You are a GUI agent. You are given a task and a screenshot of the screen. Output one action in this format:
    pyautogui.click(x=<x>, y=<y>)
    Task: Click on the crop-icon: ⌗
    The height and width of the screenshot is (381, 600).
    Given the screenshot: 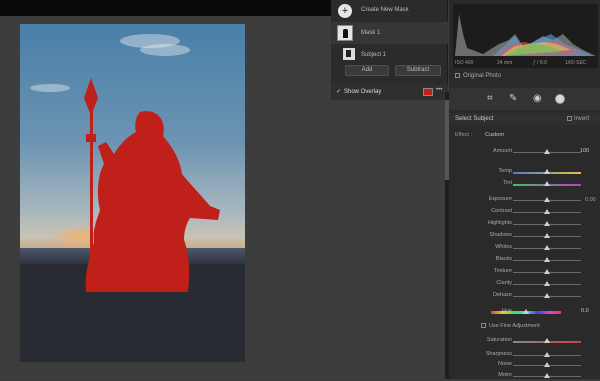 What is the action you would take?
    pyautogui.click(x=490, y=98)
    